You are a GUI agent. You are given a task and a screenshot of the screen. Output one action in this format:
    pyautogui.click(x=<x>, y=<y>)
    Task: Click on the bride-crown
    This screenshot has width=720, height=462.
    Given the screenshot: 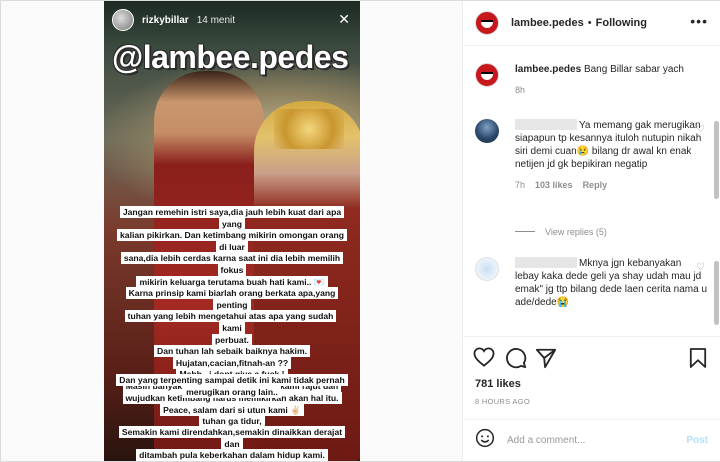 What is the action you would take?
    pyautogui.click(x=309, y=129)
    